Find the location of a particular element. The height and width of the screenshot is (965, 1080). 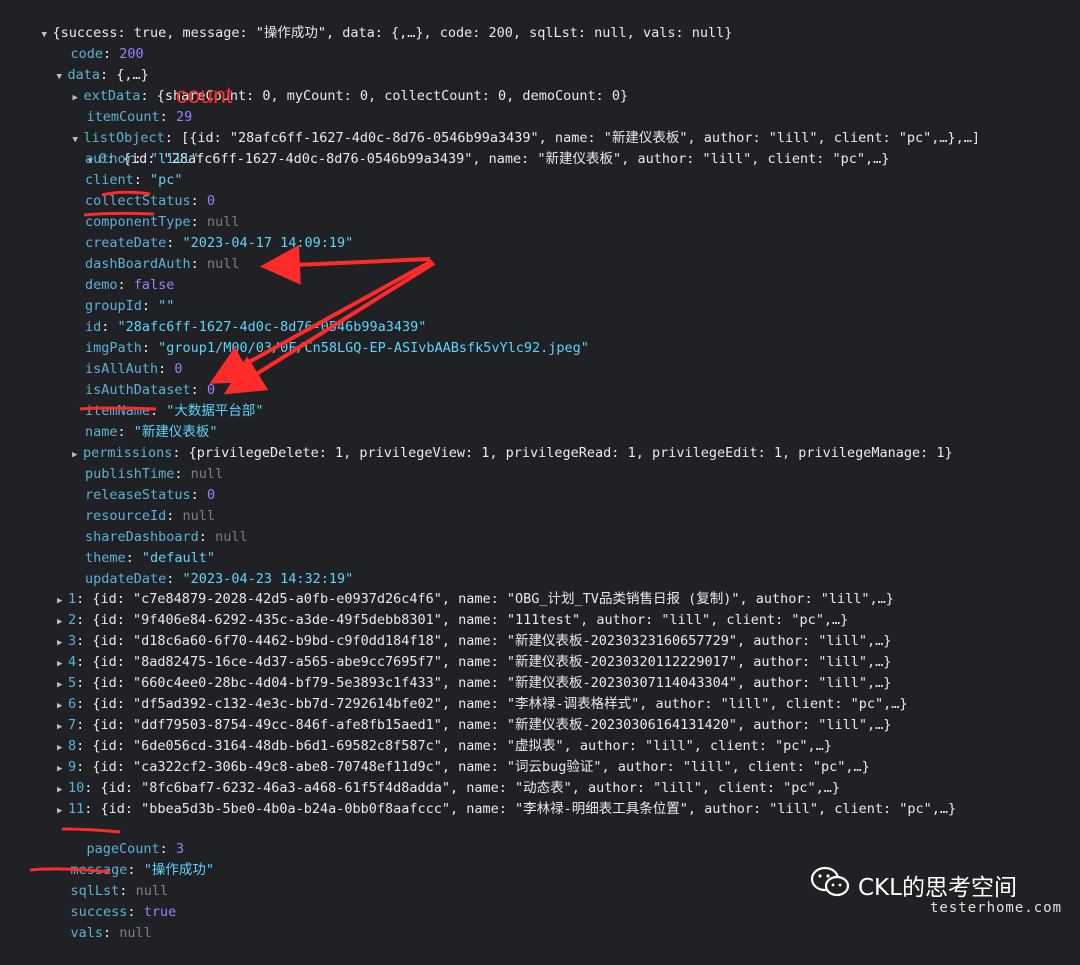

wechat-icon is located at coordinates (830, 882).